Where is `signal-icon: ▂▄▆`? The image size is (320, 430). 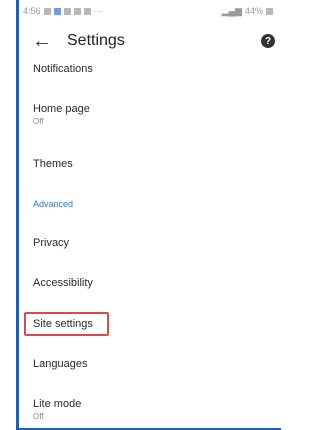
signal-icon: ▂▄▆ is located at coordinates (231, 10).